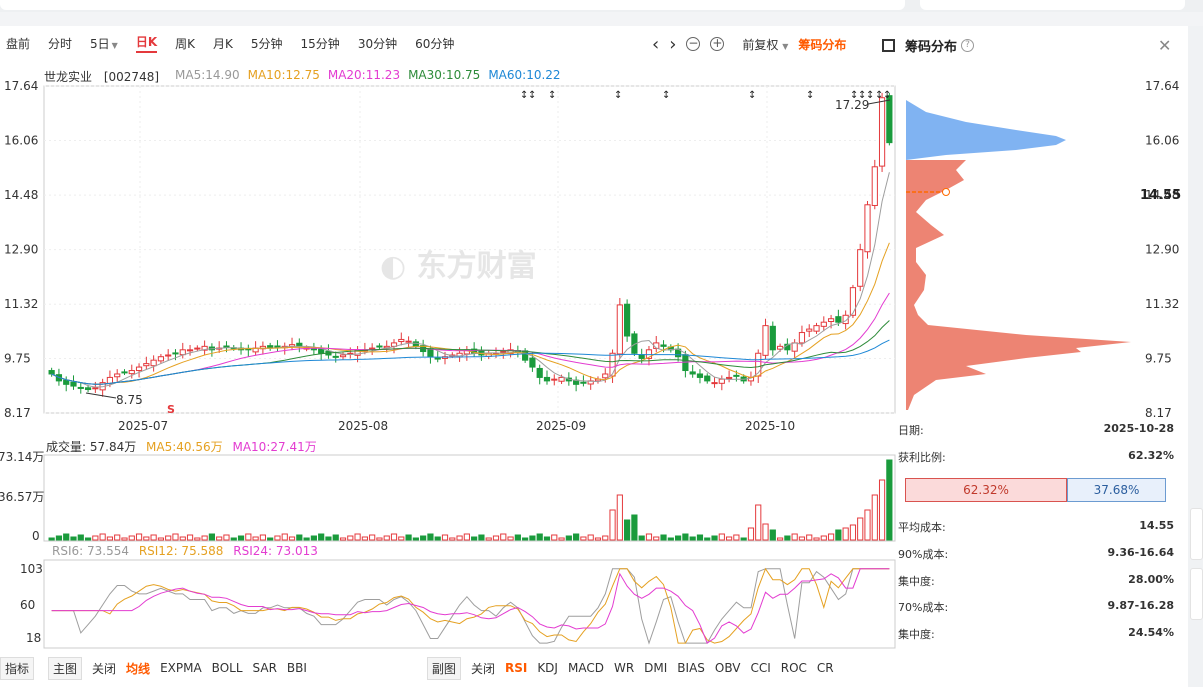 The width and height of the screenshot is (1203, 687). I want to click on chip-profit-area, so click(1018, 285).